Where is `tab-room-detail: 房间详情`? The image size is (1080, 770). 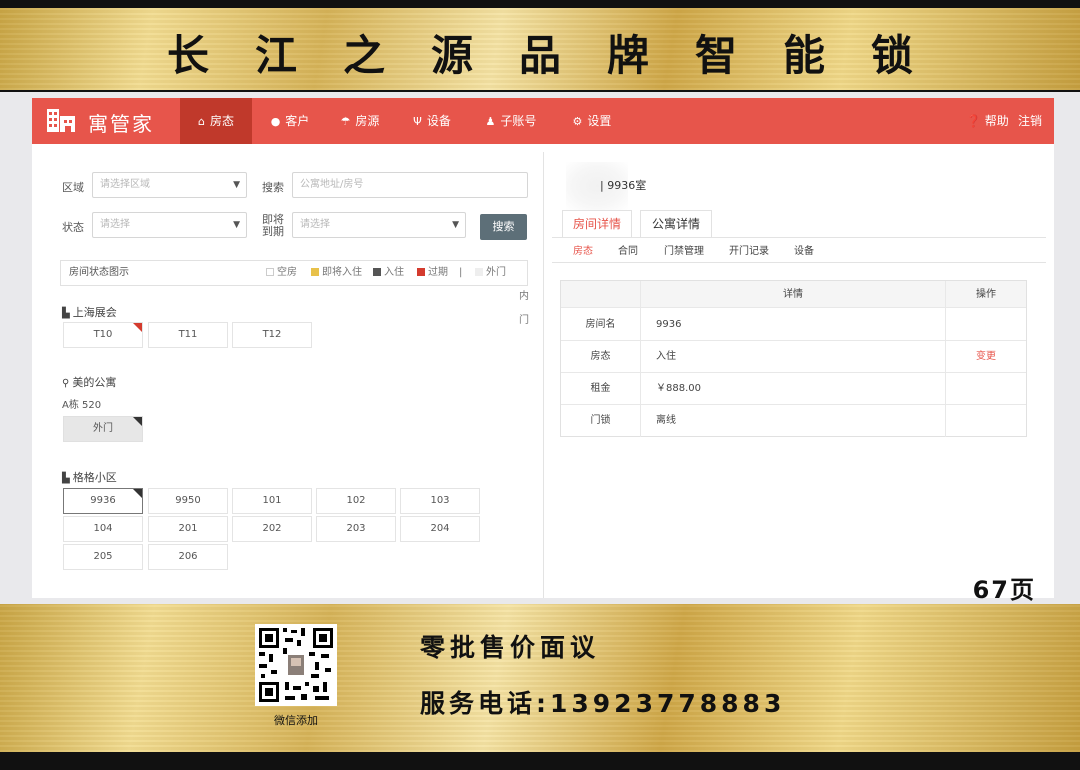 tab-room-detail: 房间详情 is located at coordinates (597, 224).